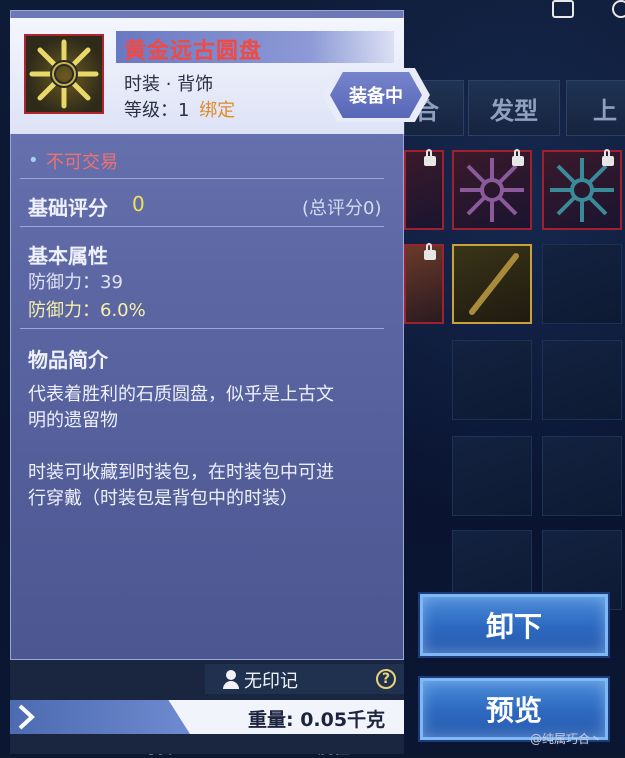 The width and height of the screenshot is (625, 758). What do you see at coordinates (82, 162) in the screenshot?
I see `trade-status: 不可交易` at bounding box center [82, 162].